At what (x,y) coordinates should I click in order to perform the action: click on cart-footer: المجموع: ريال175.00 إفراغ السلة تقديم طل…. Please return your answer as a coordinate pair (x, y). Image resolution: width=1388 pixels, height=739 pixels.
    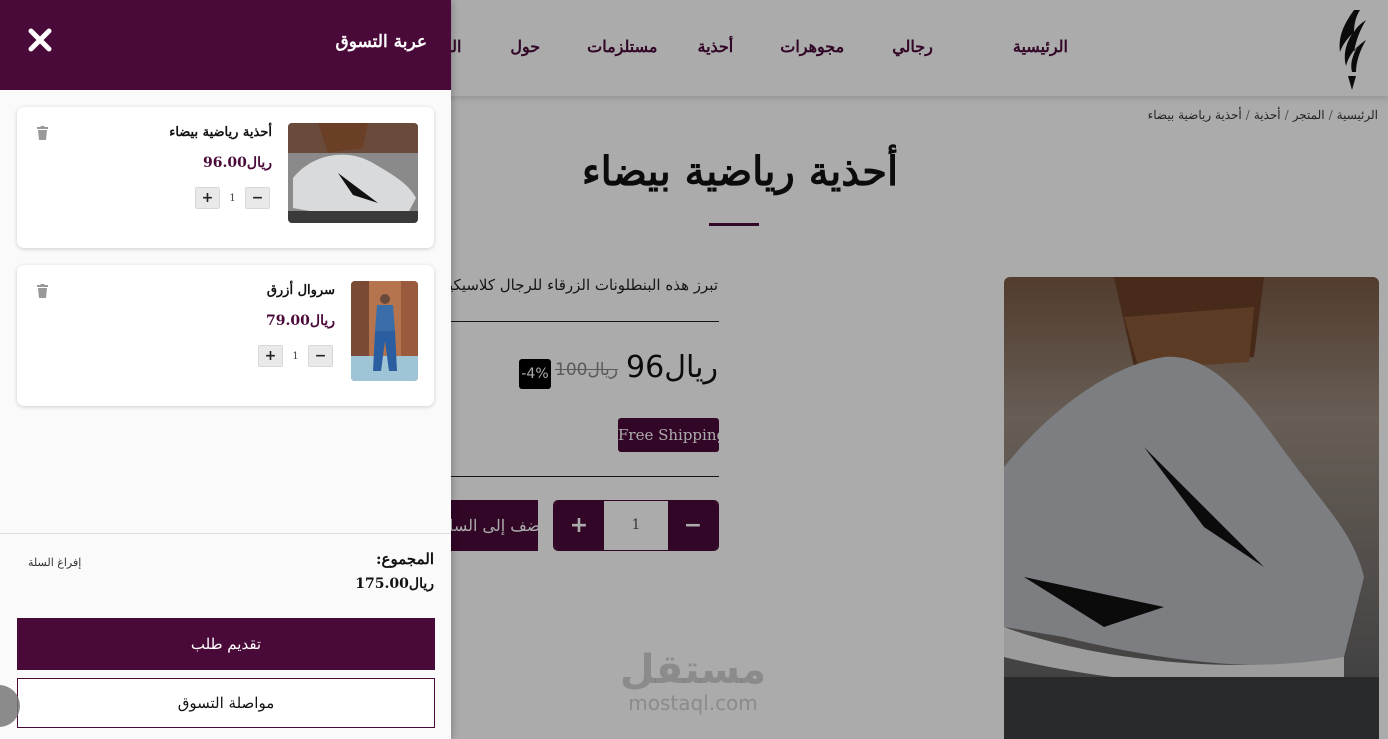
    Looking at the image, I should click on (225, 636).